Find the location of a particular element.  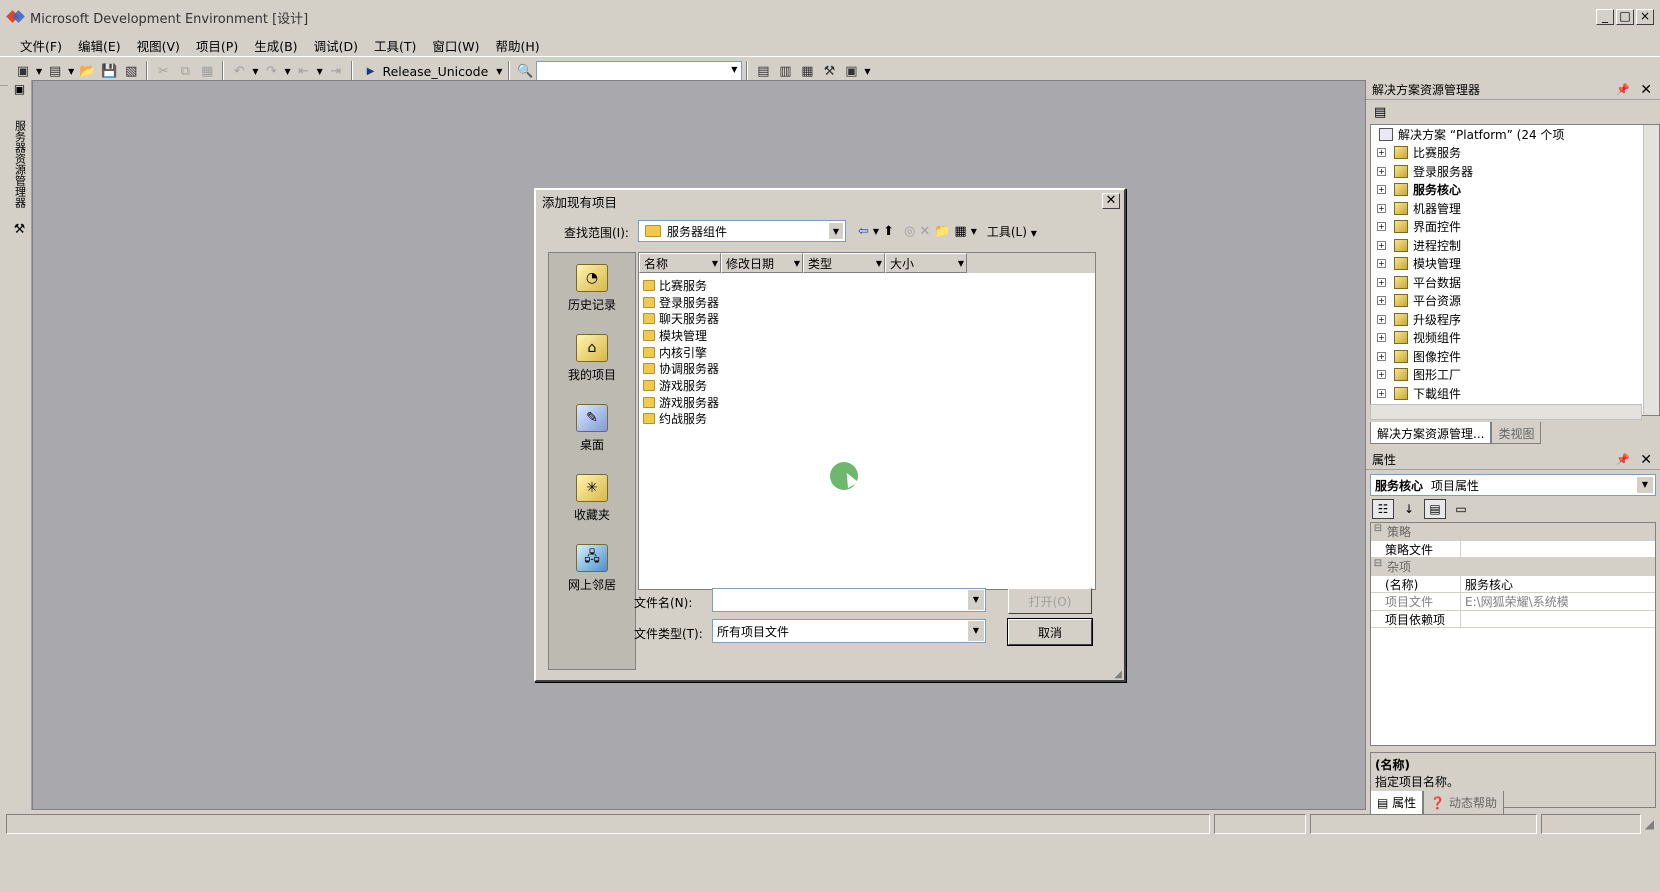

folder-item: 登录服务器 is located at coordinates (867, 302).